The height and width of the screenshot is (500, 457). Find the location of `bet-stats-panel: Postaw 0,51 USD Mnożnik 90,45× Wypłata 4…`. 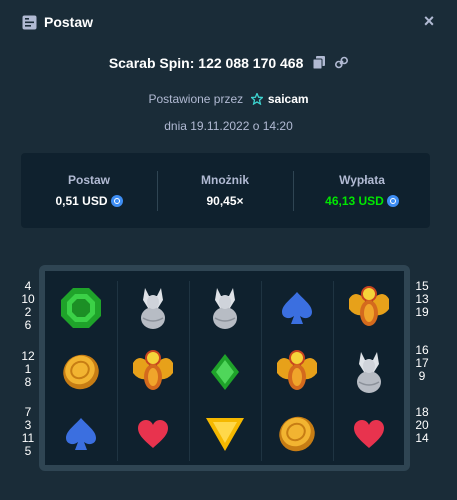

bet-stats-panel: Postaw 0,51 USD Mnożnik 90,45× Wypłata 4… is located at coordinates (225, 190).